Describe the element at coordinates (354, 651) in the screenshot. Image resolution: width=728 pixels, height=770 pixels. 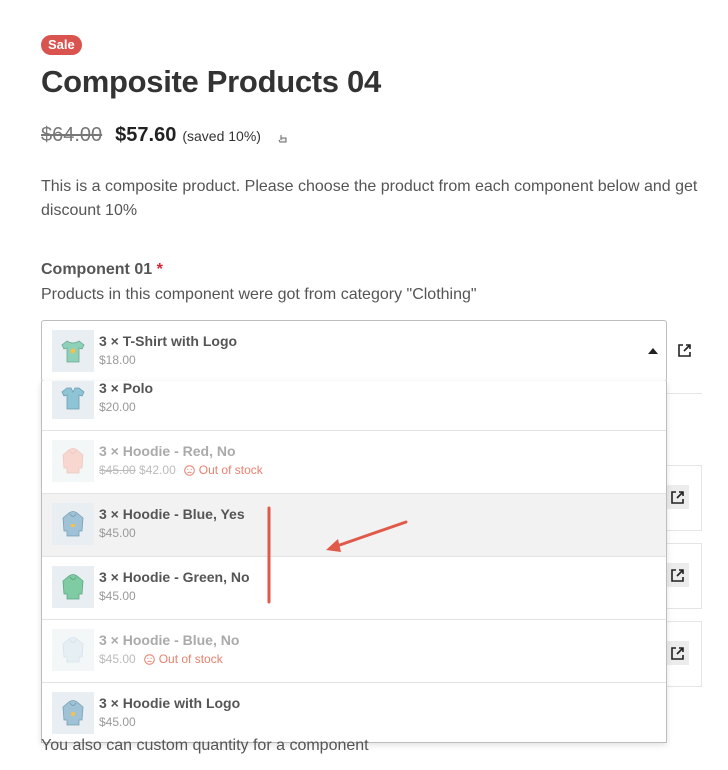
I see `list-item: 3 × Hoodie - Blue, No $45.00 Out of stock` at that location.